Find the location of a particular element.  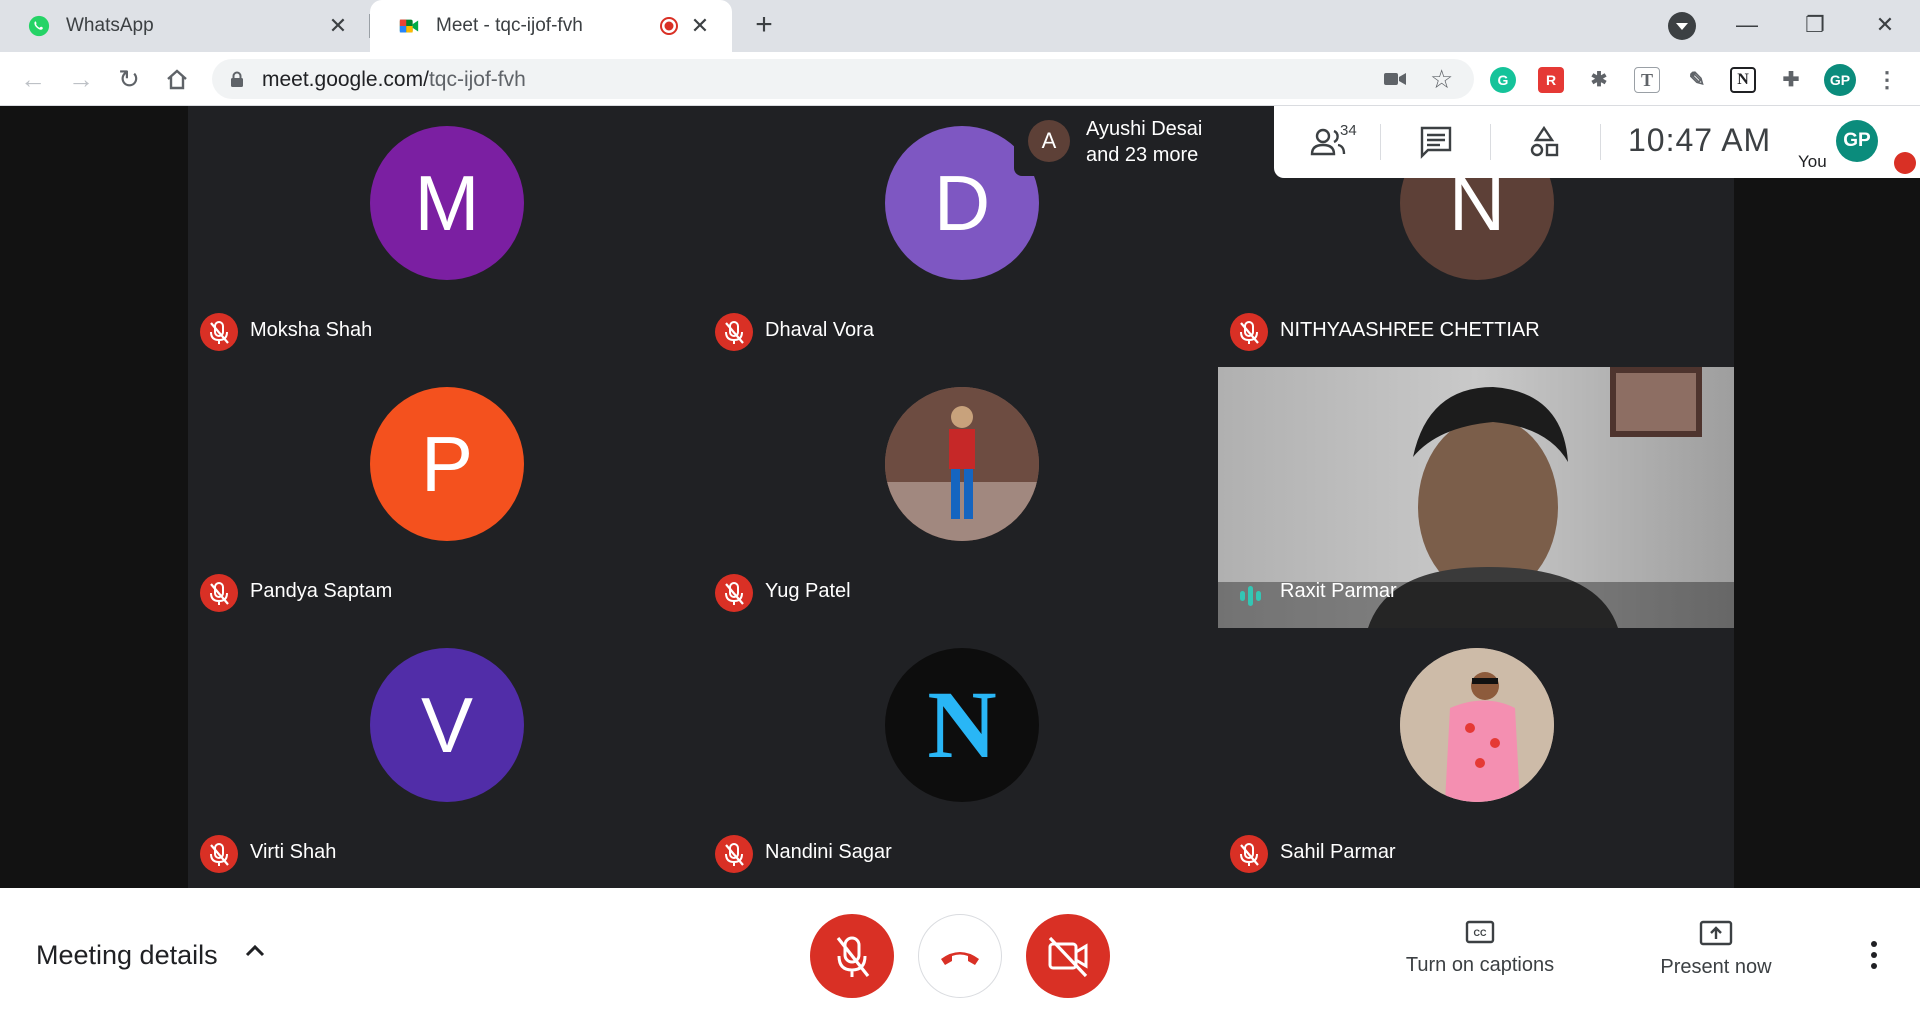

participant-name: Sahil Parmar is located at coordinates (1338, 852).